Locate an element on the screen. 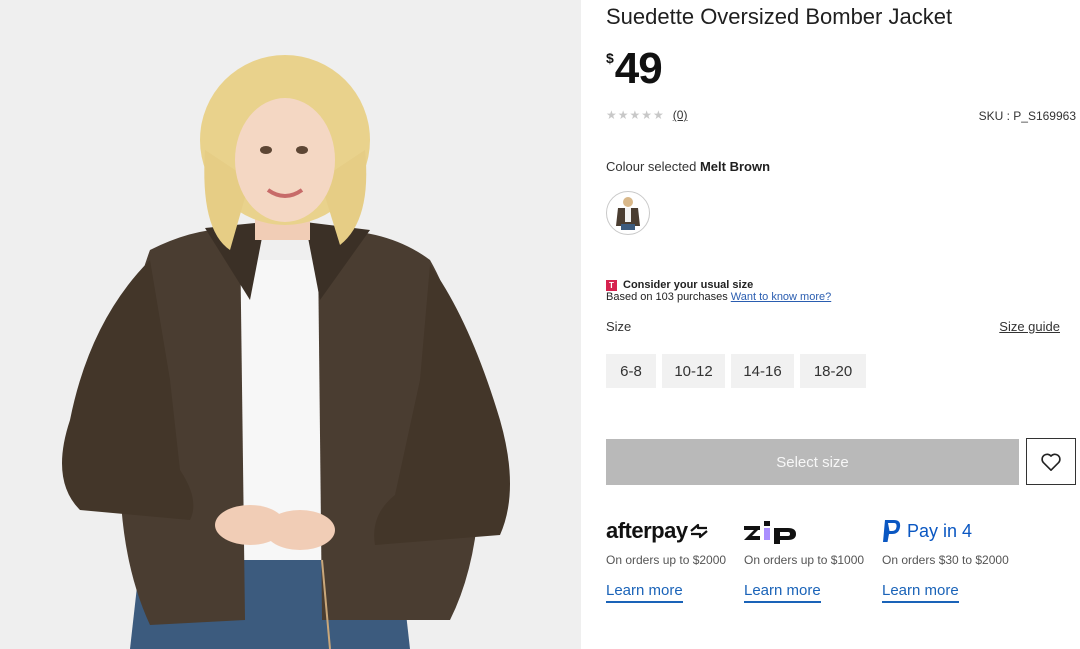  product-price: $49 is located at coordinates (634, 69).